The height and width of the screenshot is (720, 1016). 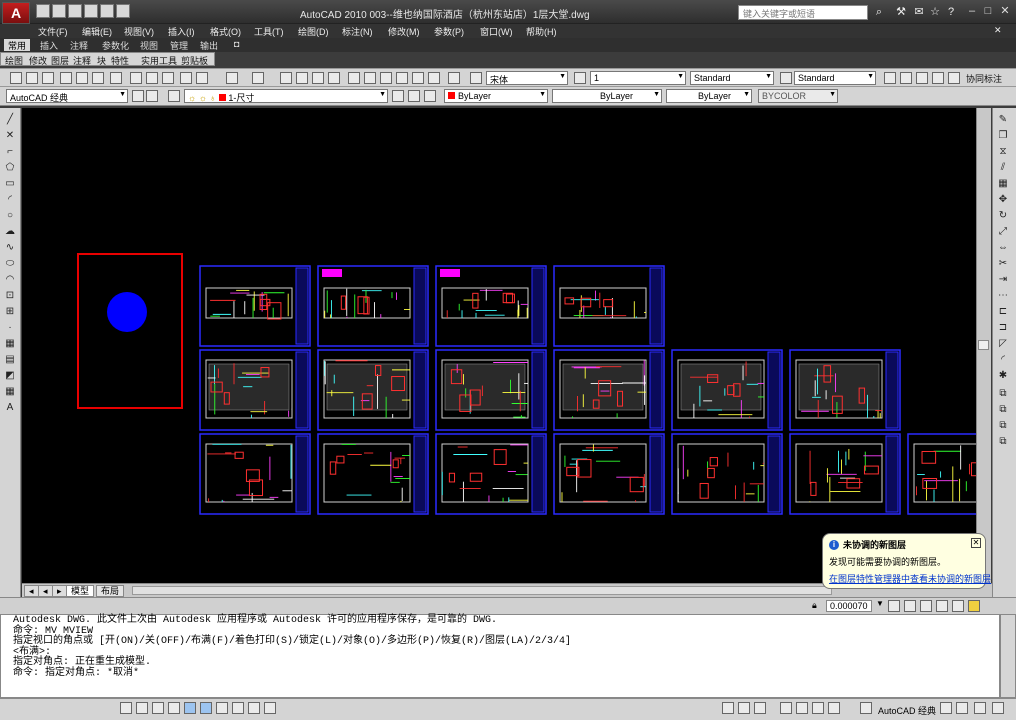 I want to click on hatch-icon: ▦, so click(x=10, y=344).